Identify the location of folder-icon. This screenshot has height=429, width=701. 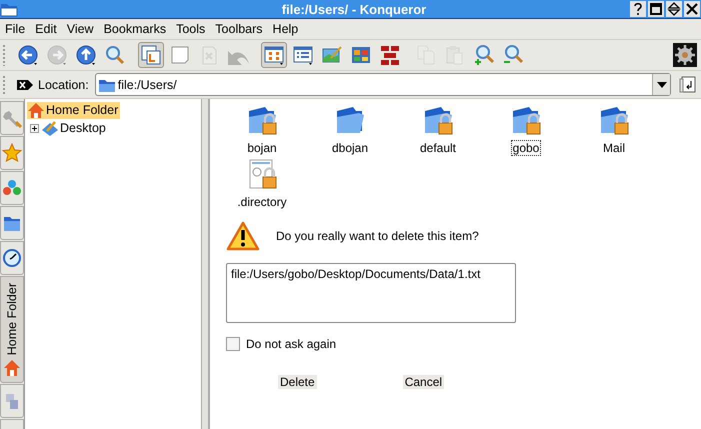
(9, 9).